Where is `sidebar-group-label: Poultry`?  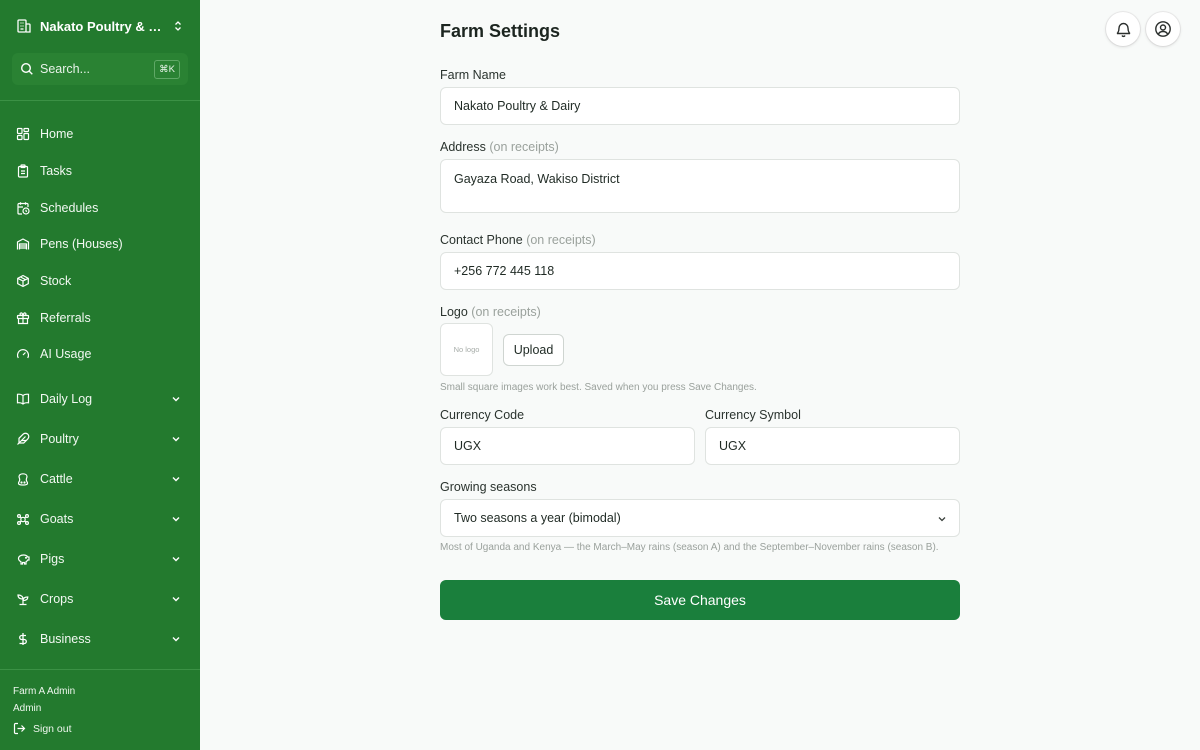 sidebar-group-label: Poultry is located at coordinates (59, 438).